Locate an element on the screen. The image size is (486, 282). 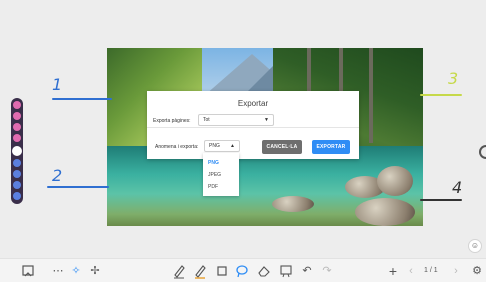
annotation-4-stroke is located at coordinates (441, 200).